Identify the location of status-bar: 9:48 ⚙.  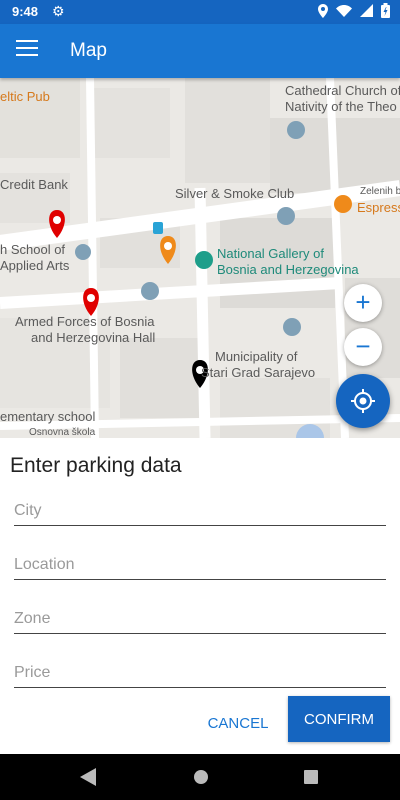
(200, 12).